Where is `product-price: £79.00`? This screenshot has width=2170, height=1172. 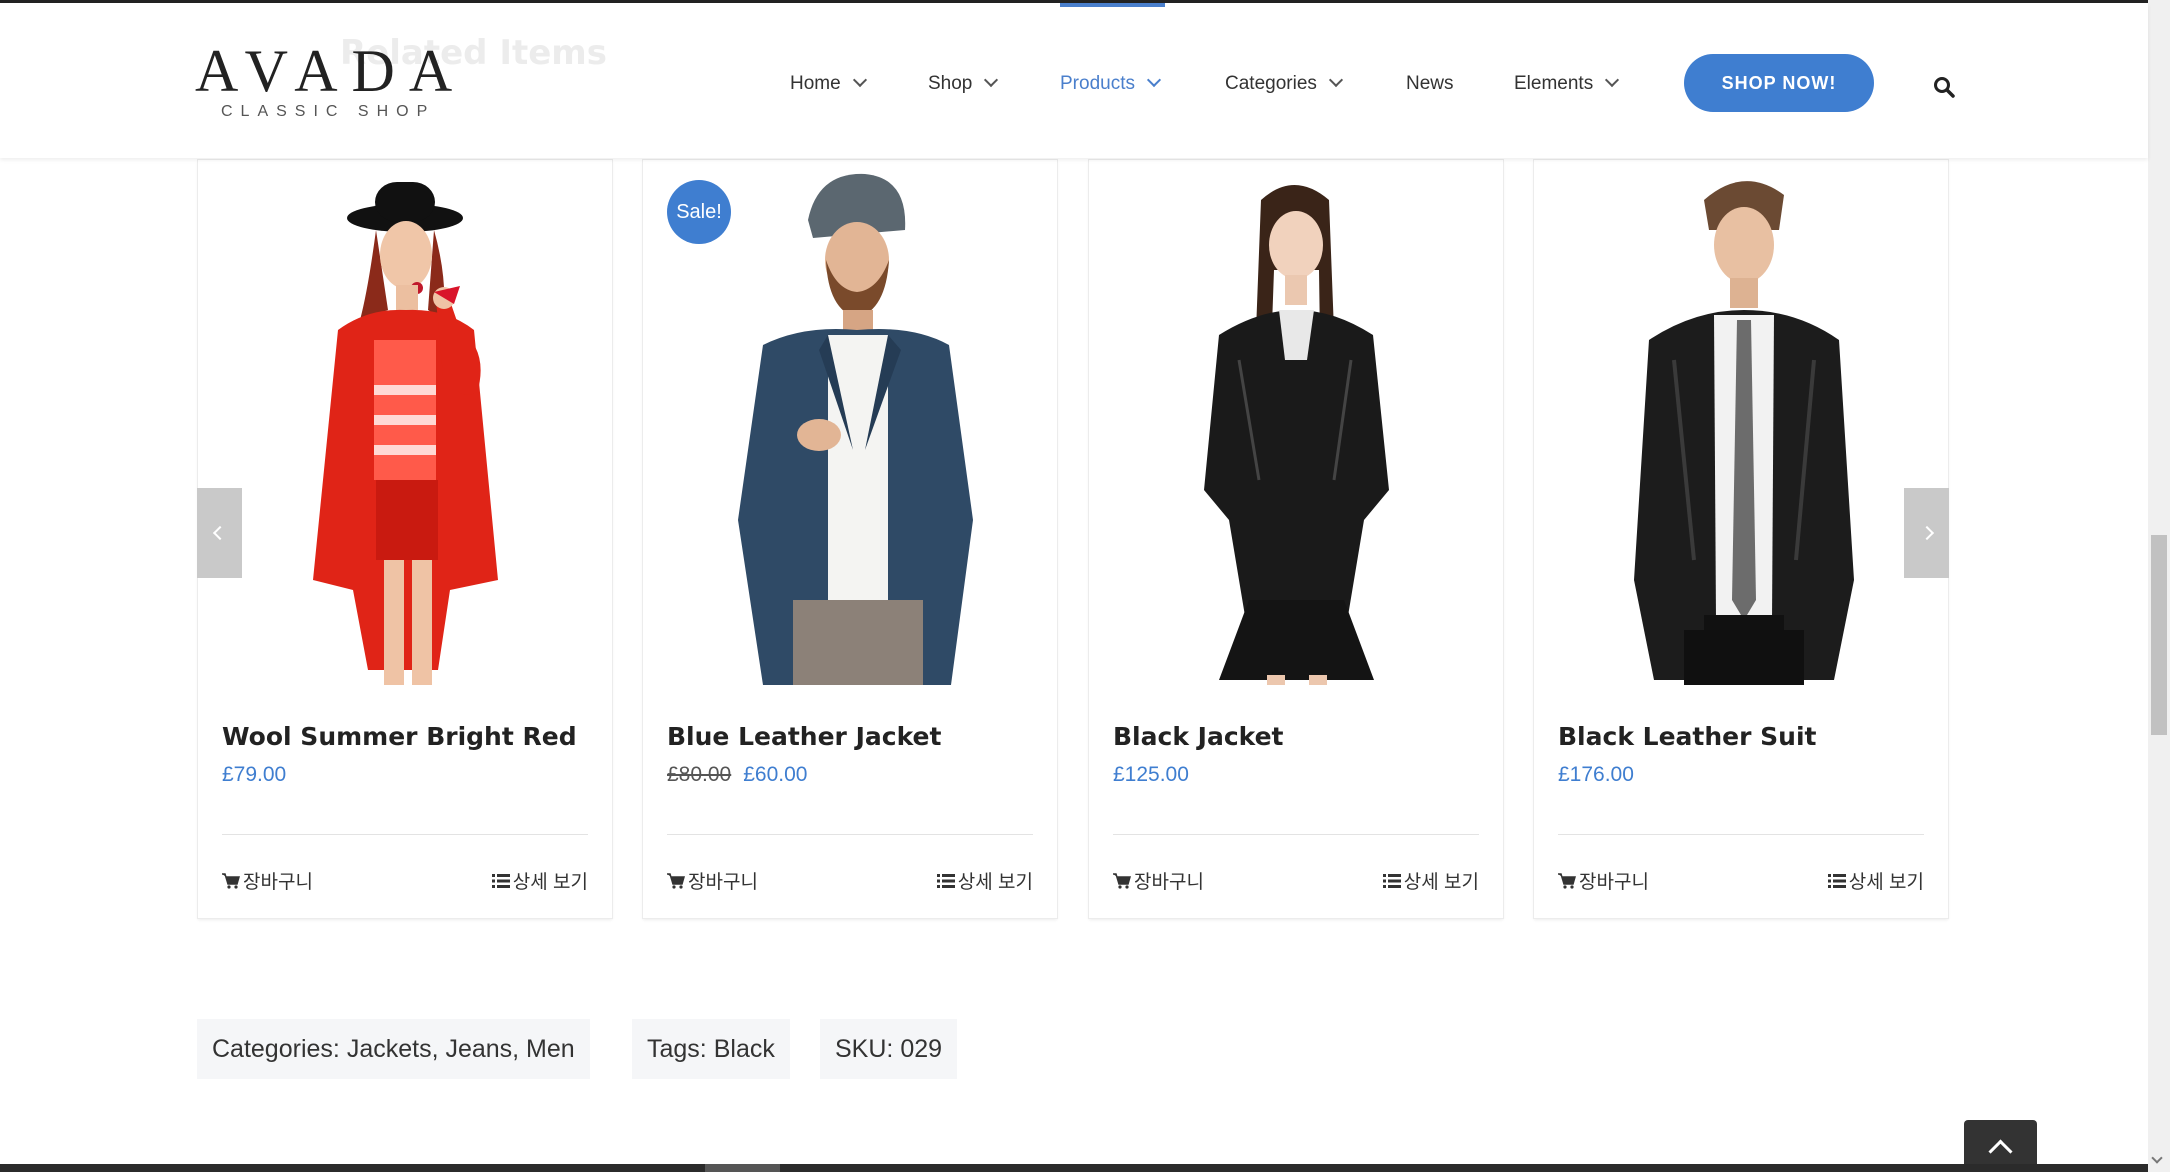
product-price: £79.00 is located at coordinates (254, 775).